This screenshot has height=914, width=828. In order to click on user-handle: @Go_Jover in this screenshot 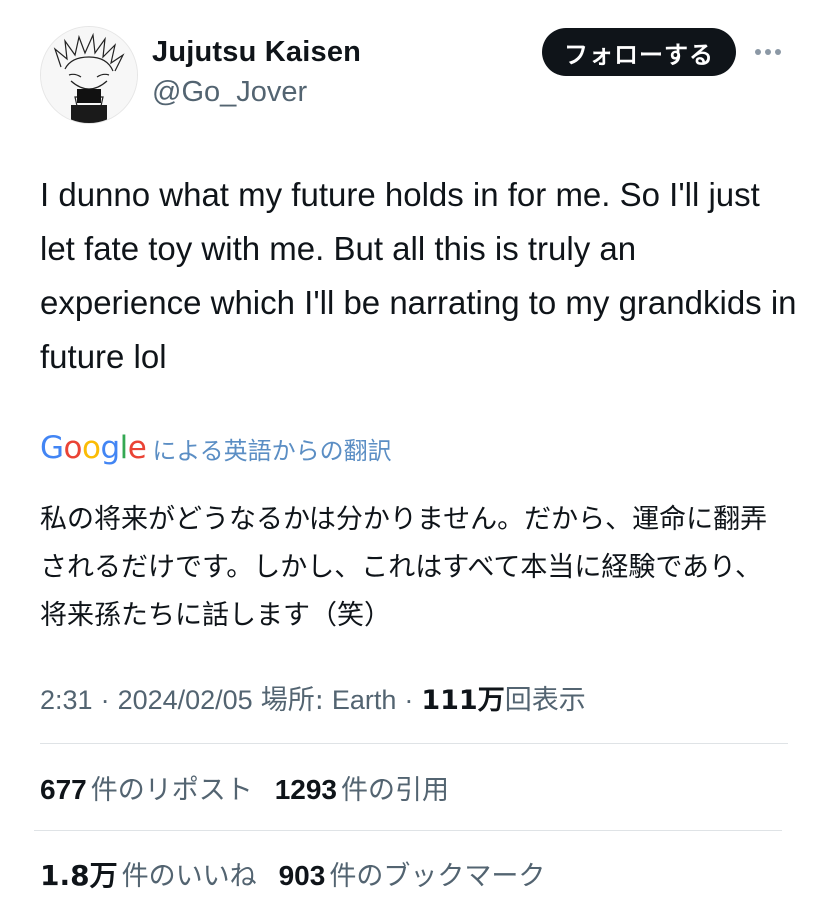, I will do `click(229, 92)`.